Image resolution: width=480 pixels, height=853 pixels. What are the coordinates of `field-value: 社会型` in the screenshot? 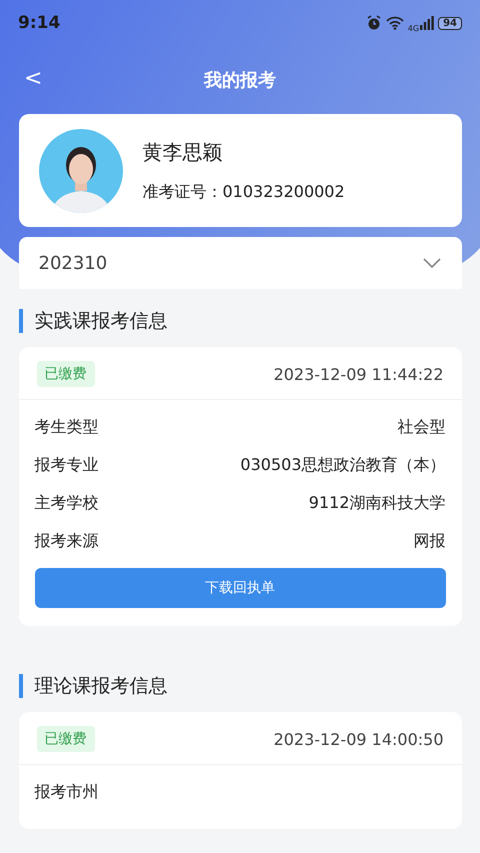 It's located at (422, 427).